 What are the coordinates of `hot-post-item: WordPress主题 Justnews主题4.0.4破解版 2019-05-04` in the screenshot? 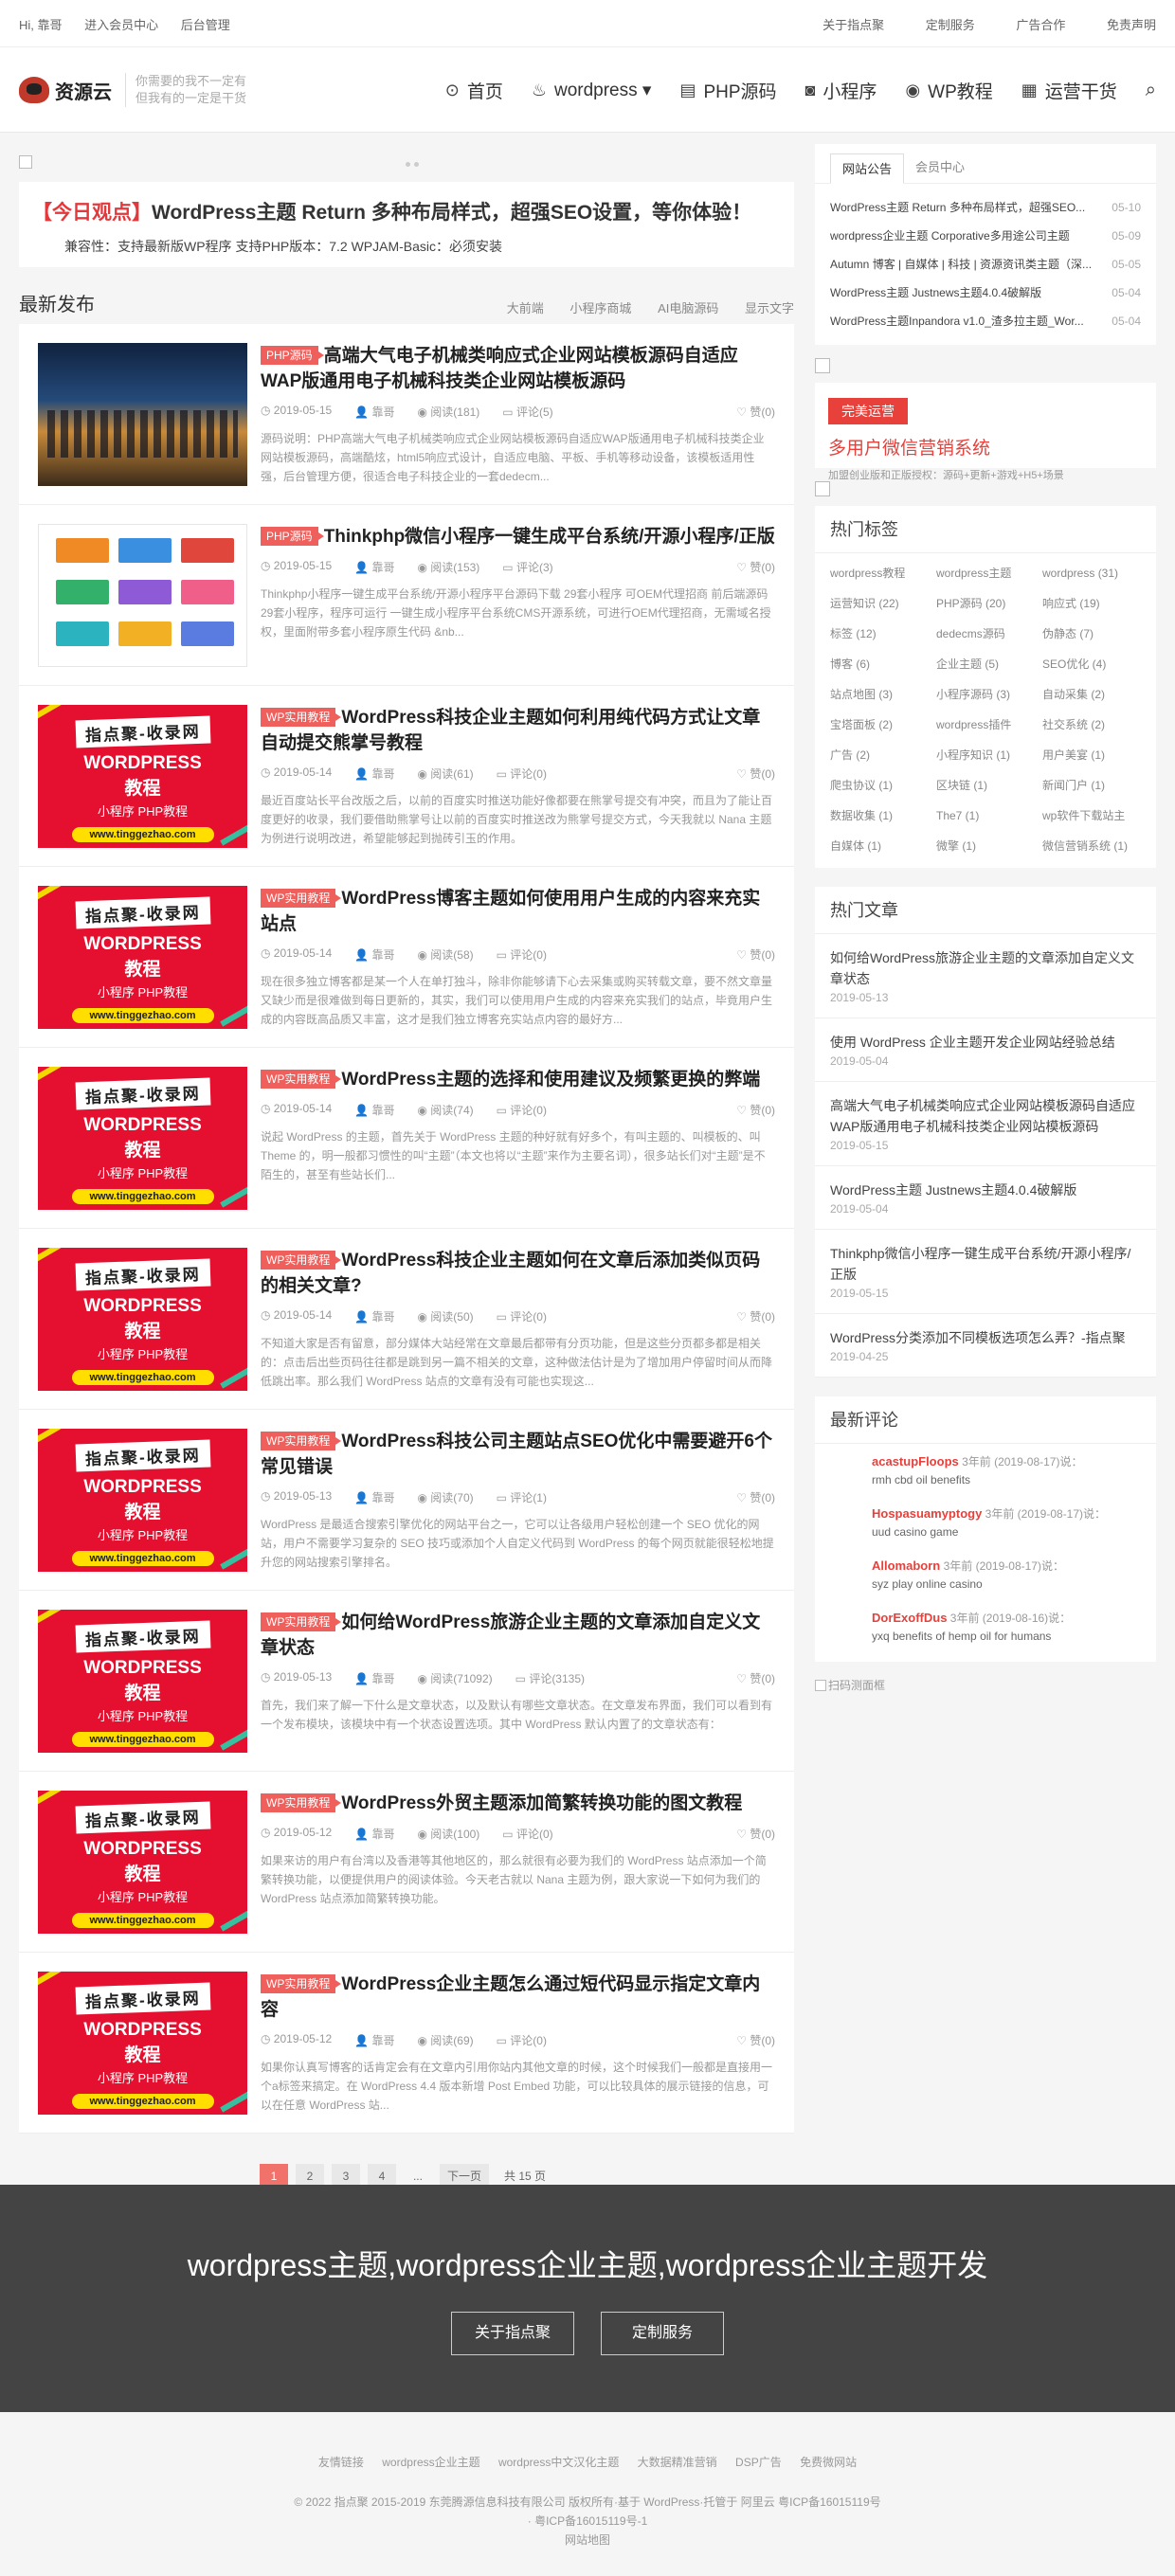 It's located at (985, 1198).